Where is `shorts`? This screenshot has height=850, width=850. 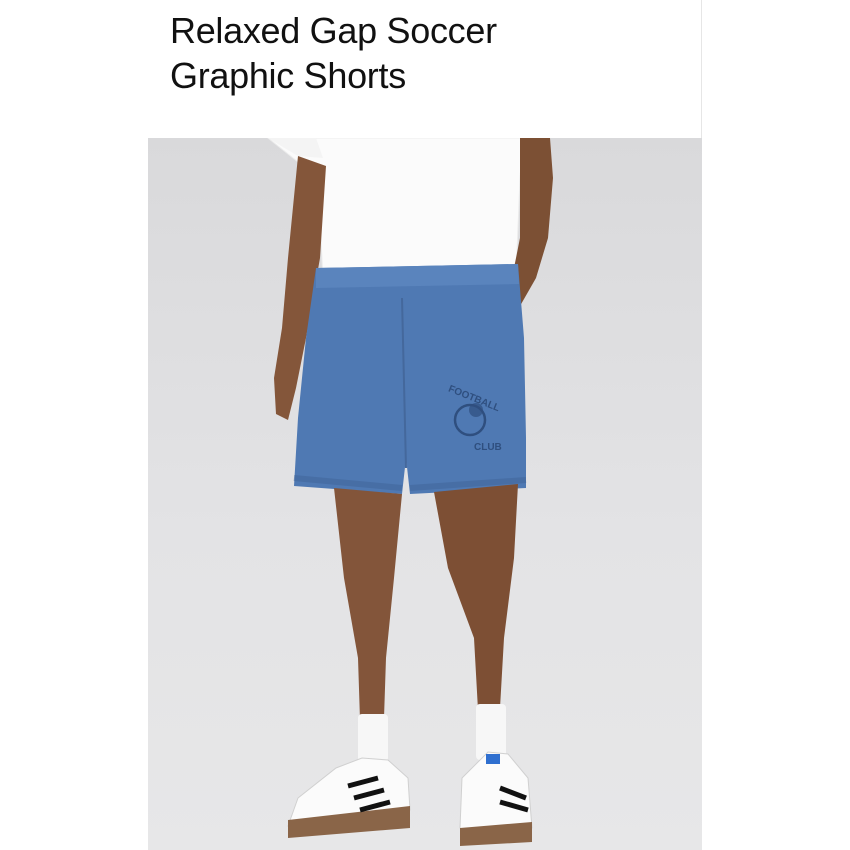
shorts is located at coordinates (410, 379).